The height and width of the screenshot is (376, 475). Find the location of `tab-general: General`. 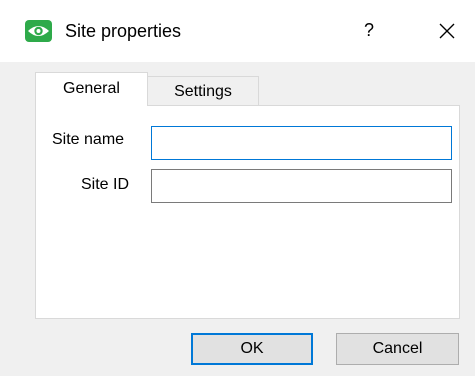

tab-general: General is located at coordinates (91, 89).